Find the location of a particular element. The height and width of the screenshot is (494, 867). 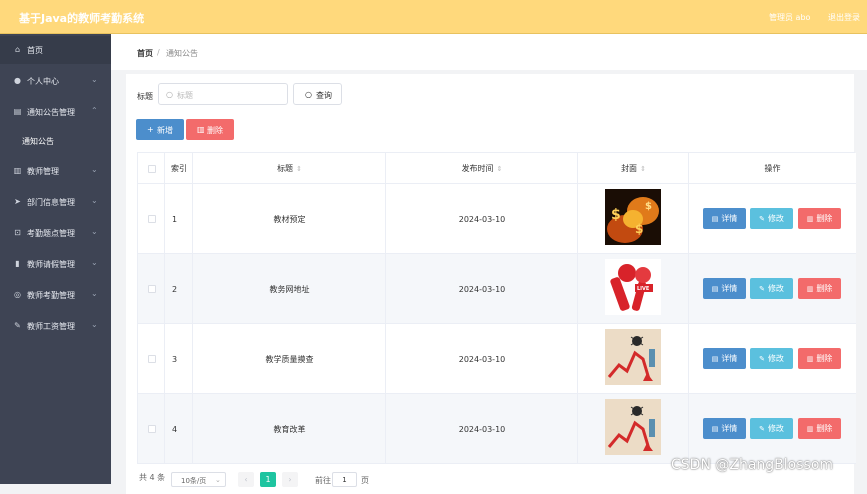

sidebar-item-leave: ▮ 教师请假管理 ⌄ is located at coordinates (55, 264).